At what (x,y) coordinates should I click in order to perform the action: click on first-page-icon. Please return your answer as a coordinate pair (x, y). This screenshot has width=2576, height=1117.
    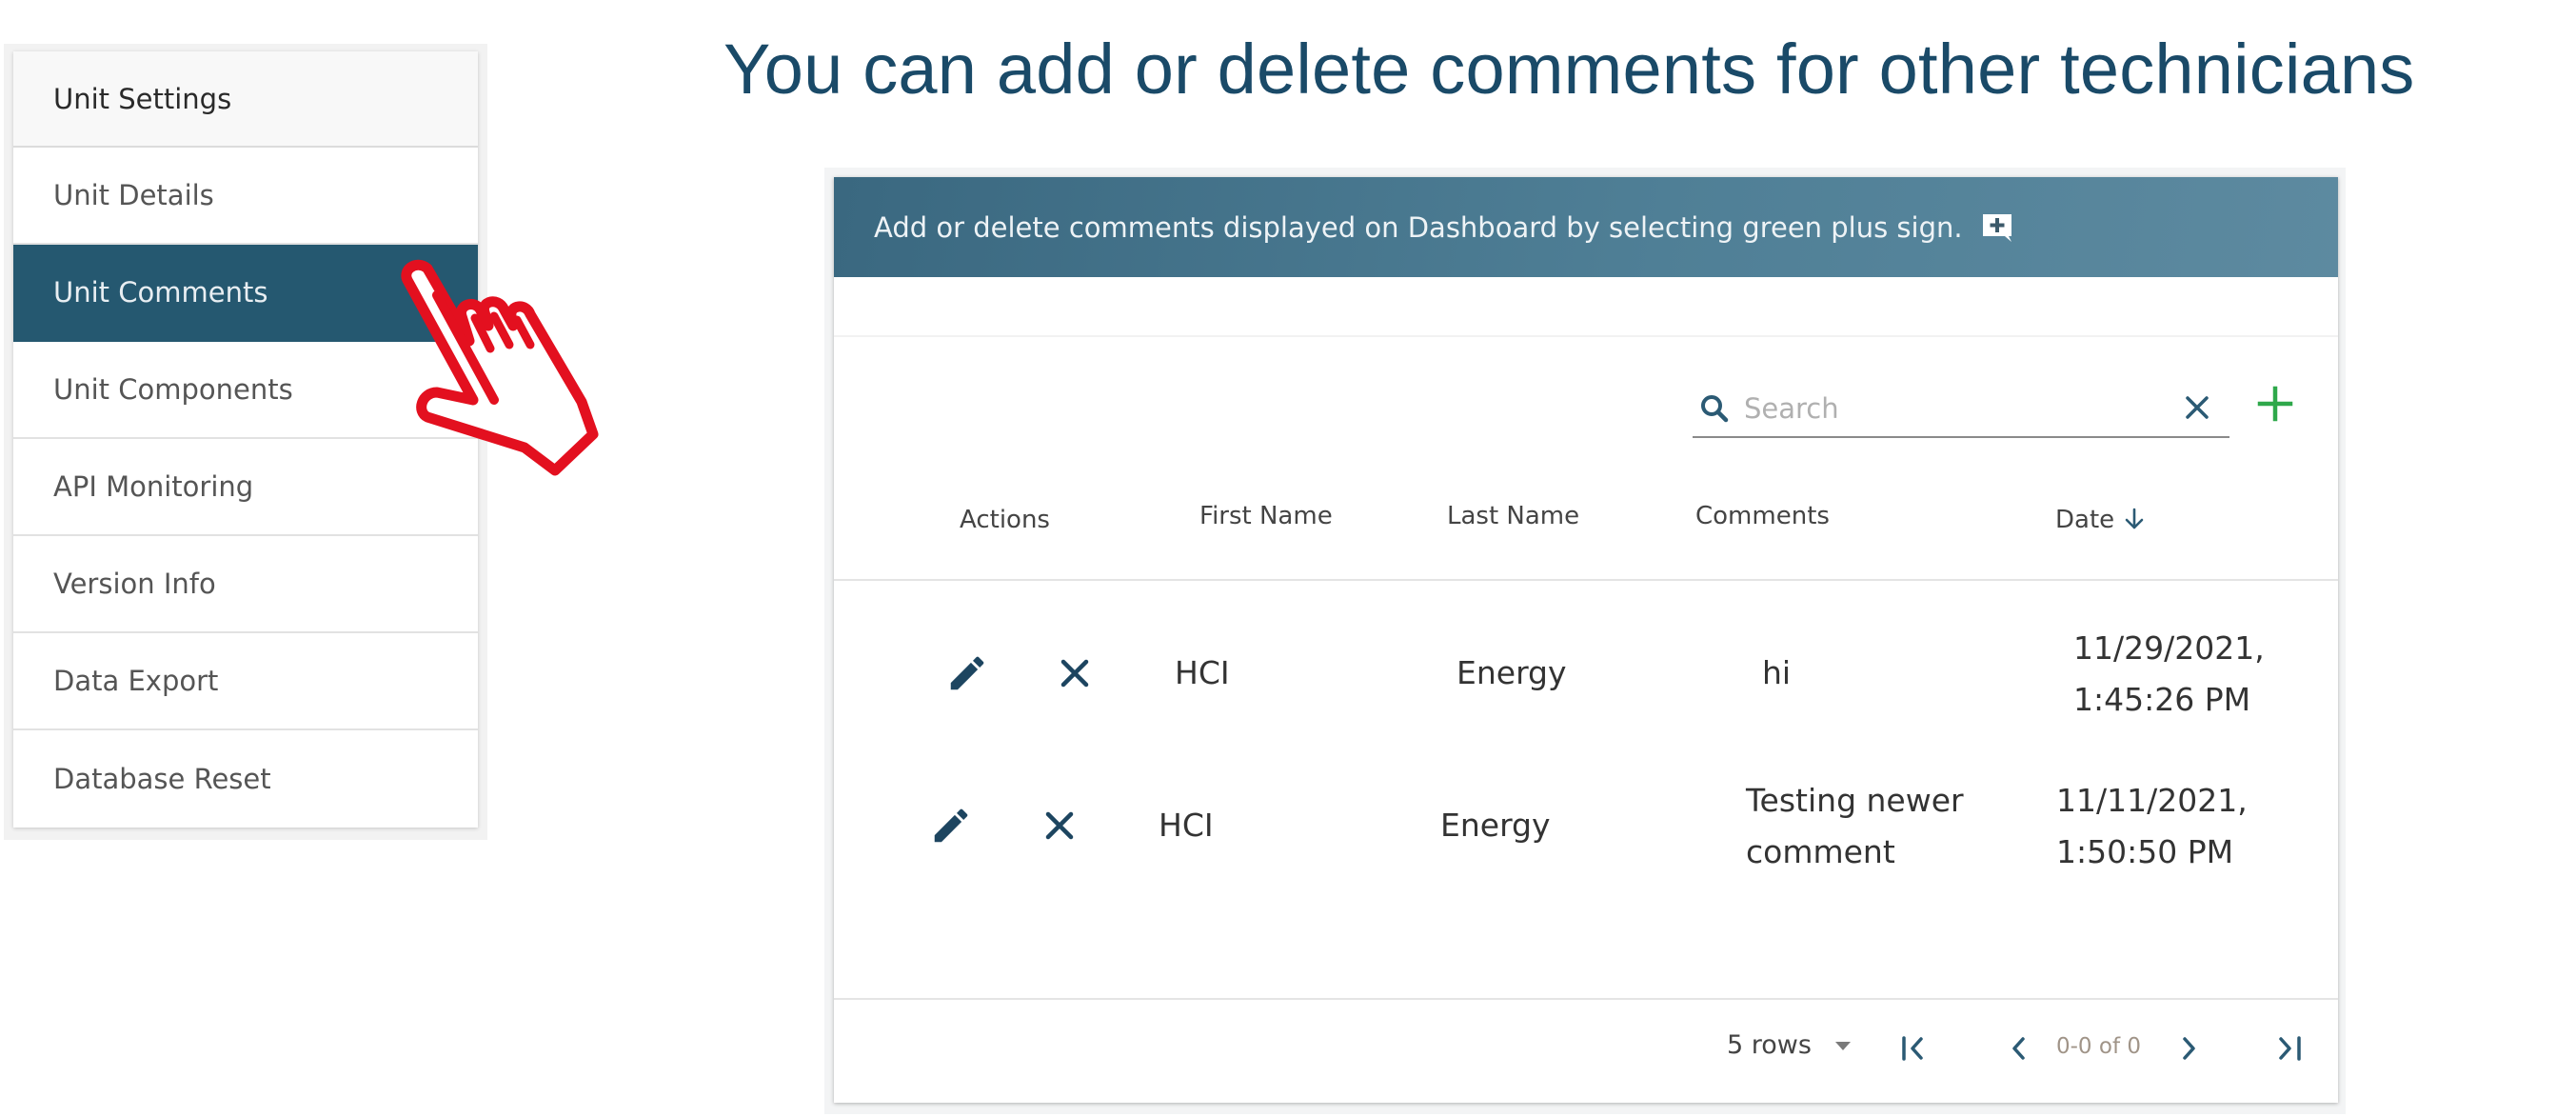
    Looking at the image, I should click on (1914, 1048).